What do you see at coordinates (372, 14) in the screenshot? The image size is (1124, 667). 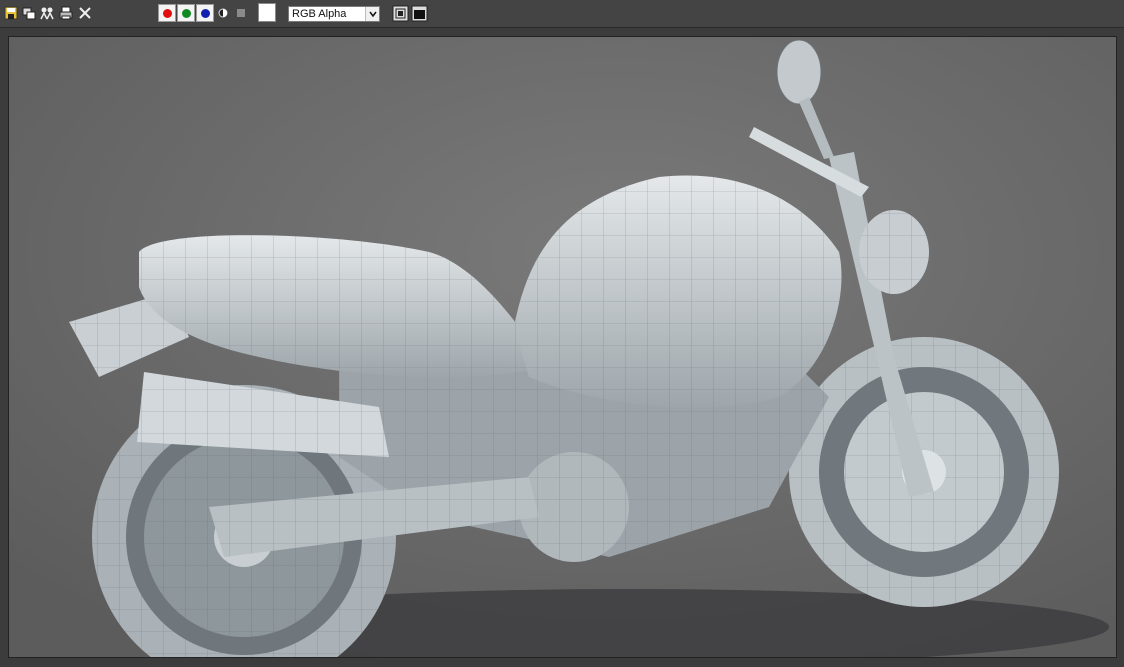 I see `chevron-down-icon` at bounding box center [372, 14].